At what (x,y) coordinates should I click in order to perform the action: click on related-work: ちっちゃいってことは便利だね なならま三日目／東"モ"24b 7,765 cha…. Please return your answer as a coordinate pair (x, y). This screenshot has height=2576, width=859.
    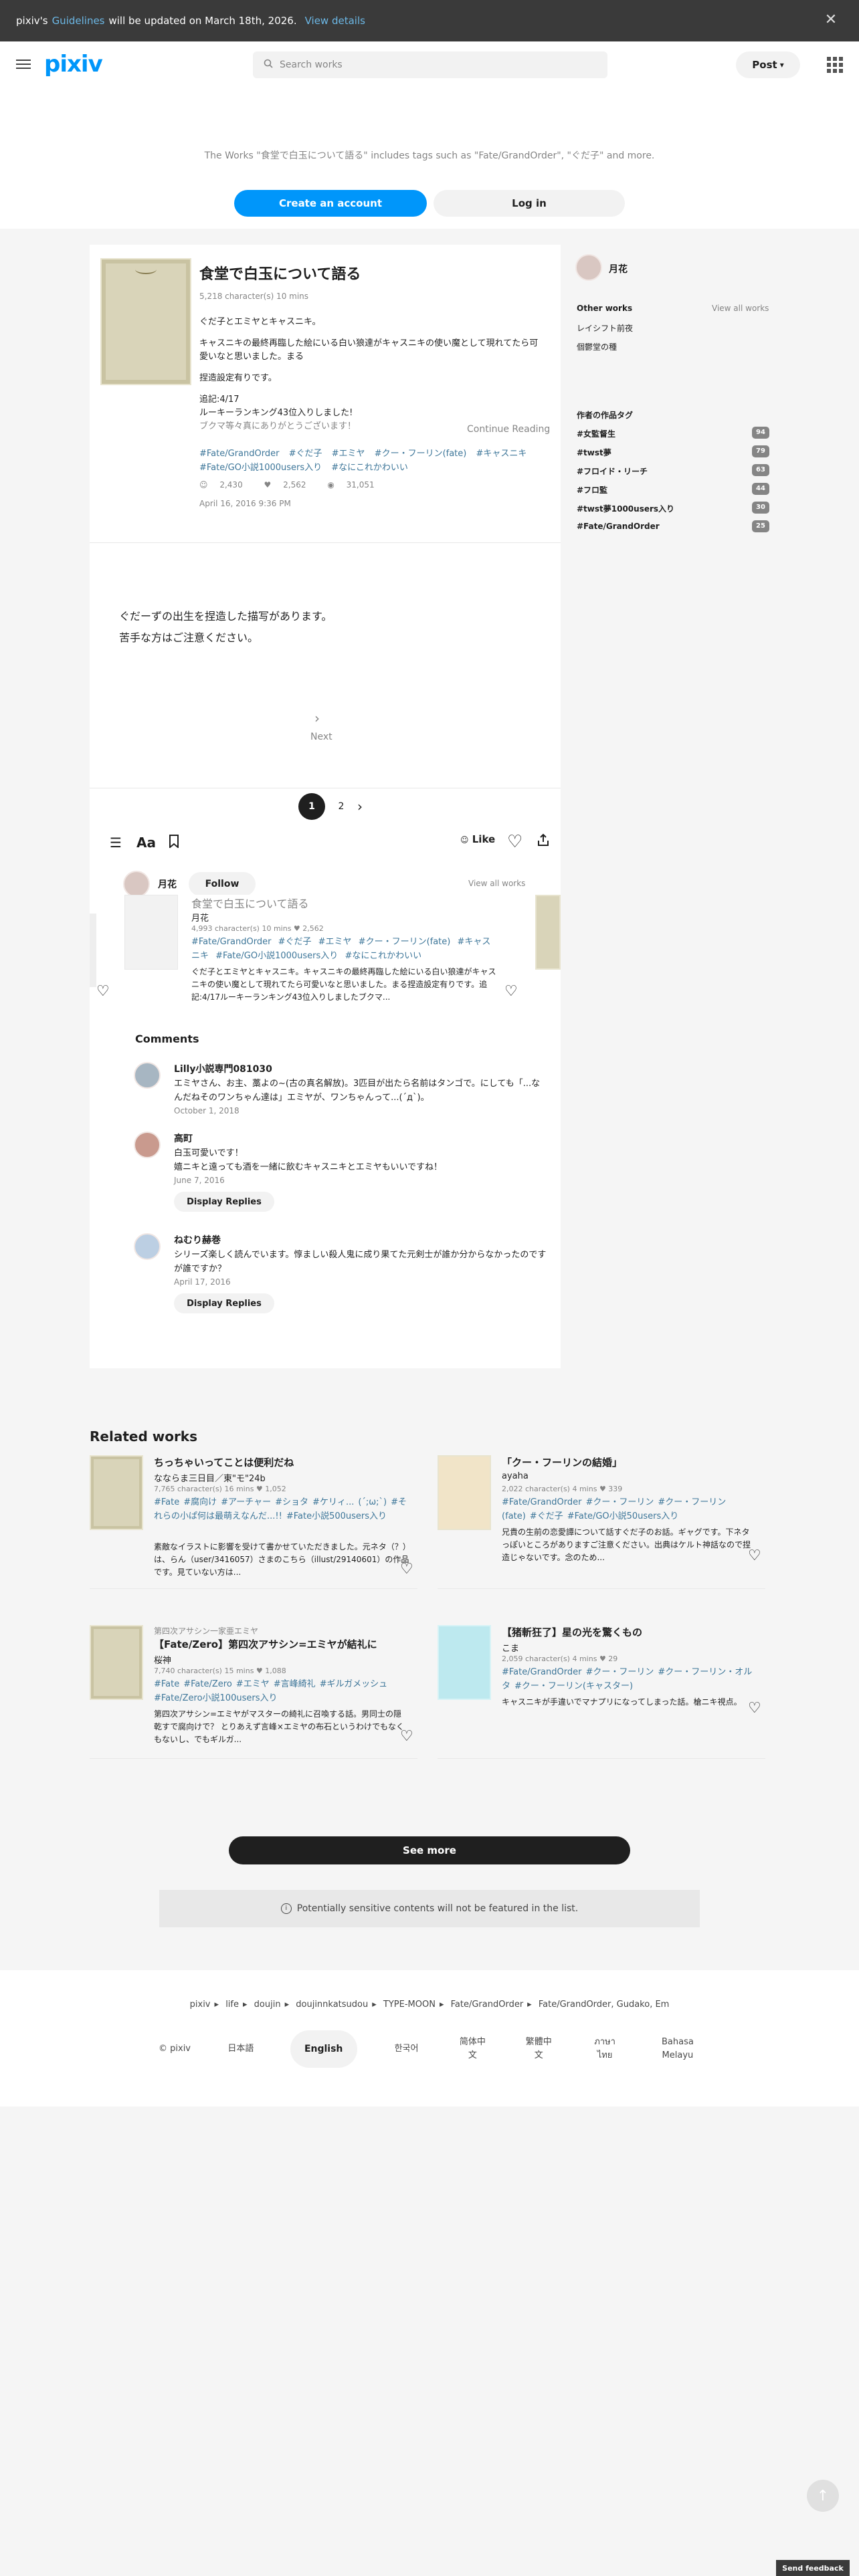
    Looking at the image, I should click on (253, 1522).